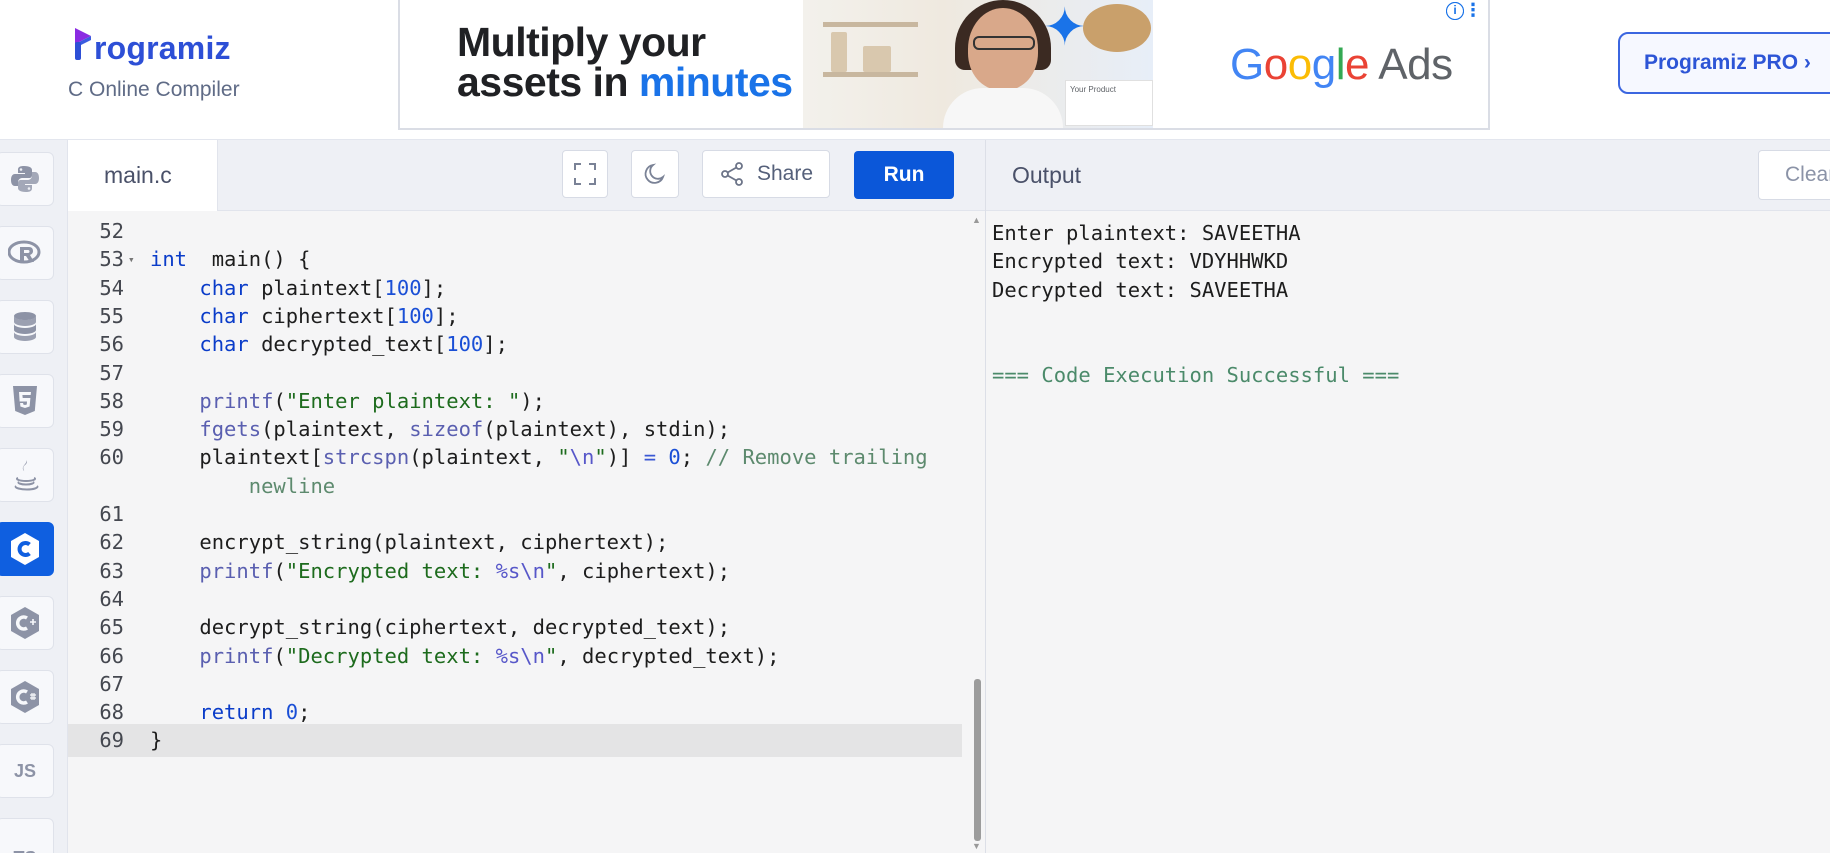 The image size is (1830, 853). What do you see at coordinates (27, 401) in the screenshot?
I see `html5-icon` at bounding box center [27, 401].